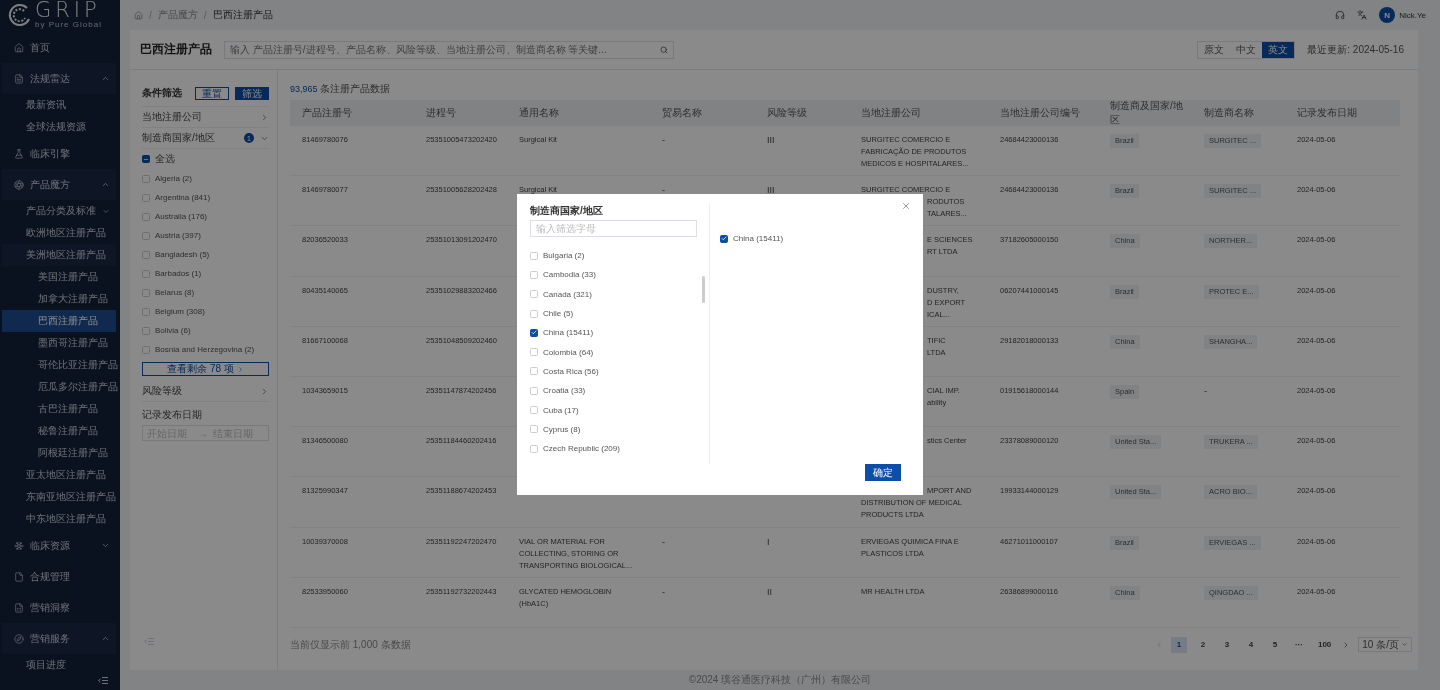 The height and width of the screenshot is (690, 1440). Describe the element at coordinates (182, 254) in the screenshot. I see `checkbox-label: Bangladesh (5)` at that location.